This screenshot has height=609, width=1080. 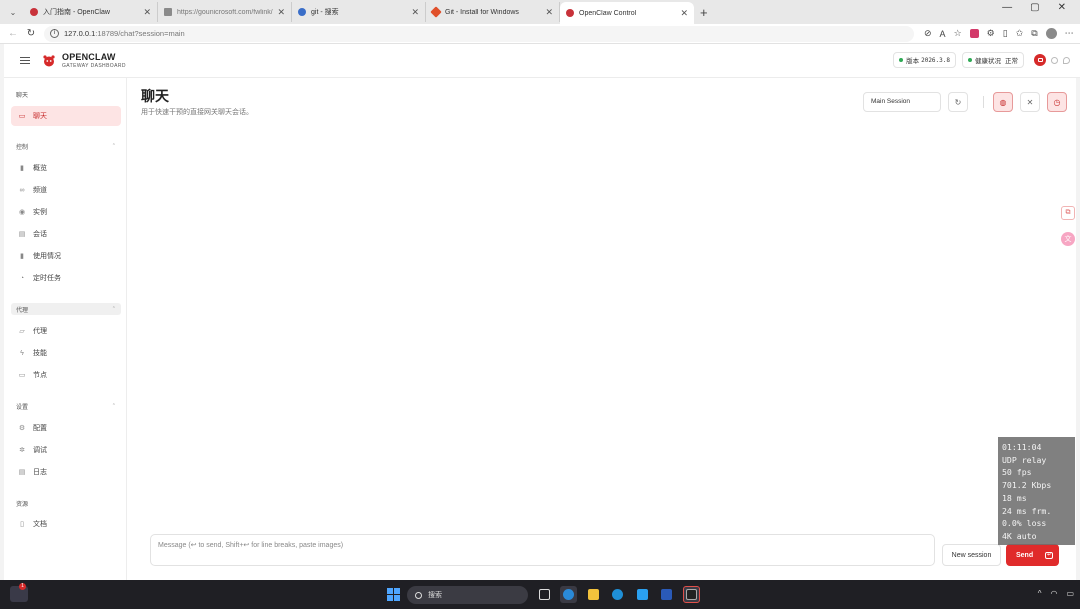 I want to click on sidebar-section-settings: 设置 ⌃, so click(x=66, y=406).